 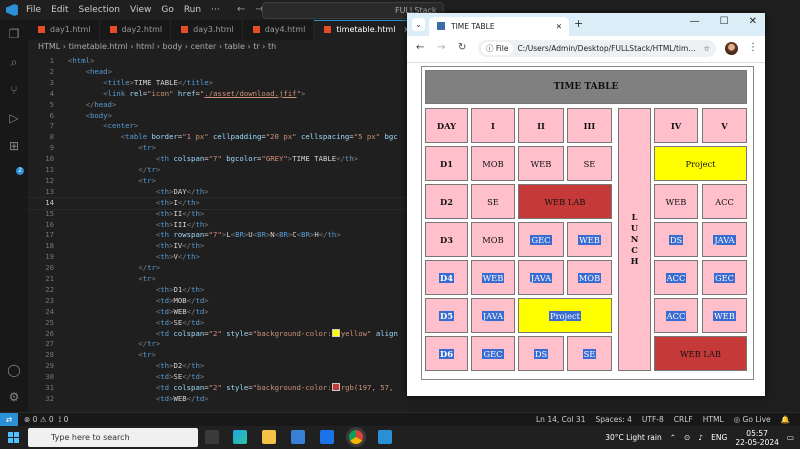 What do you see at coordinates (136, 30) in the screenshot?
I see `tab-day2: day2.html` at bounding box center [136, 30].